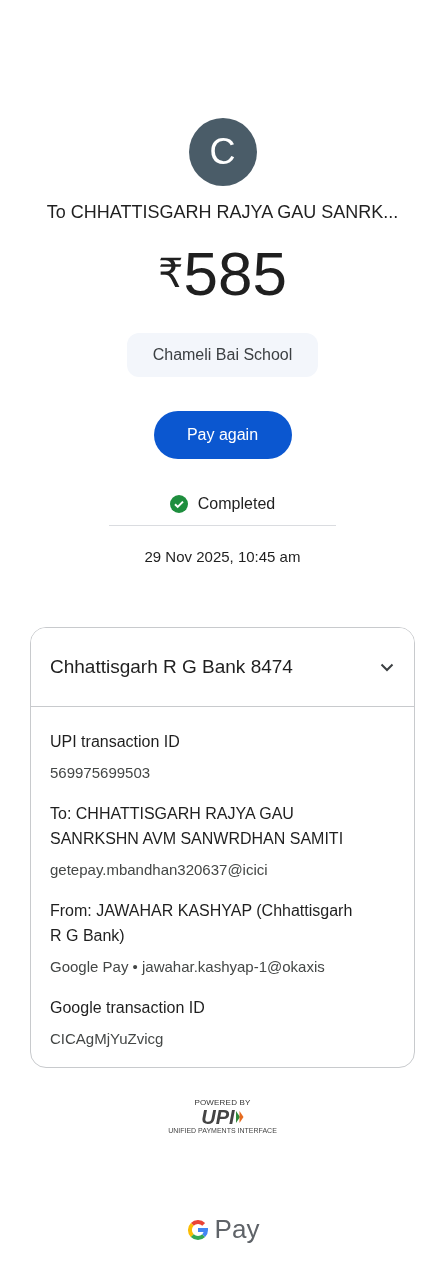 This screenshot has width=445, height=1280. Describe the element at coordinates (128, 1008) in the screenshot. I see `field-label: Google transaction ID` at that location.